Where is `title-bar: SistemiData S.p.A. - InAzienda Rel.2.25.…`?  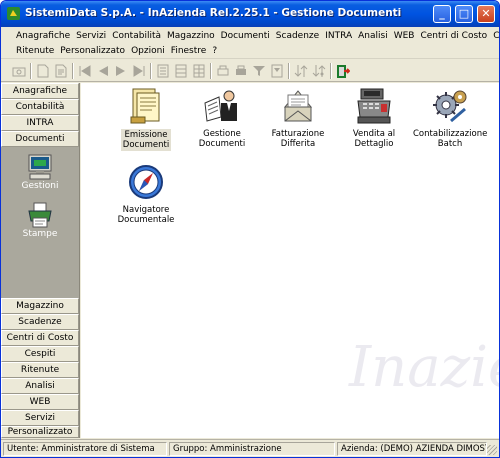
title-bar: SistemiData S.p.A. - InAzienda Rel.2.25.… is located at coordinates (250, 14).